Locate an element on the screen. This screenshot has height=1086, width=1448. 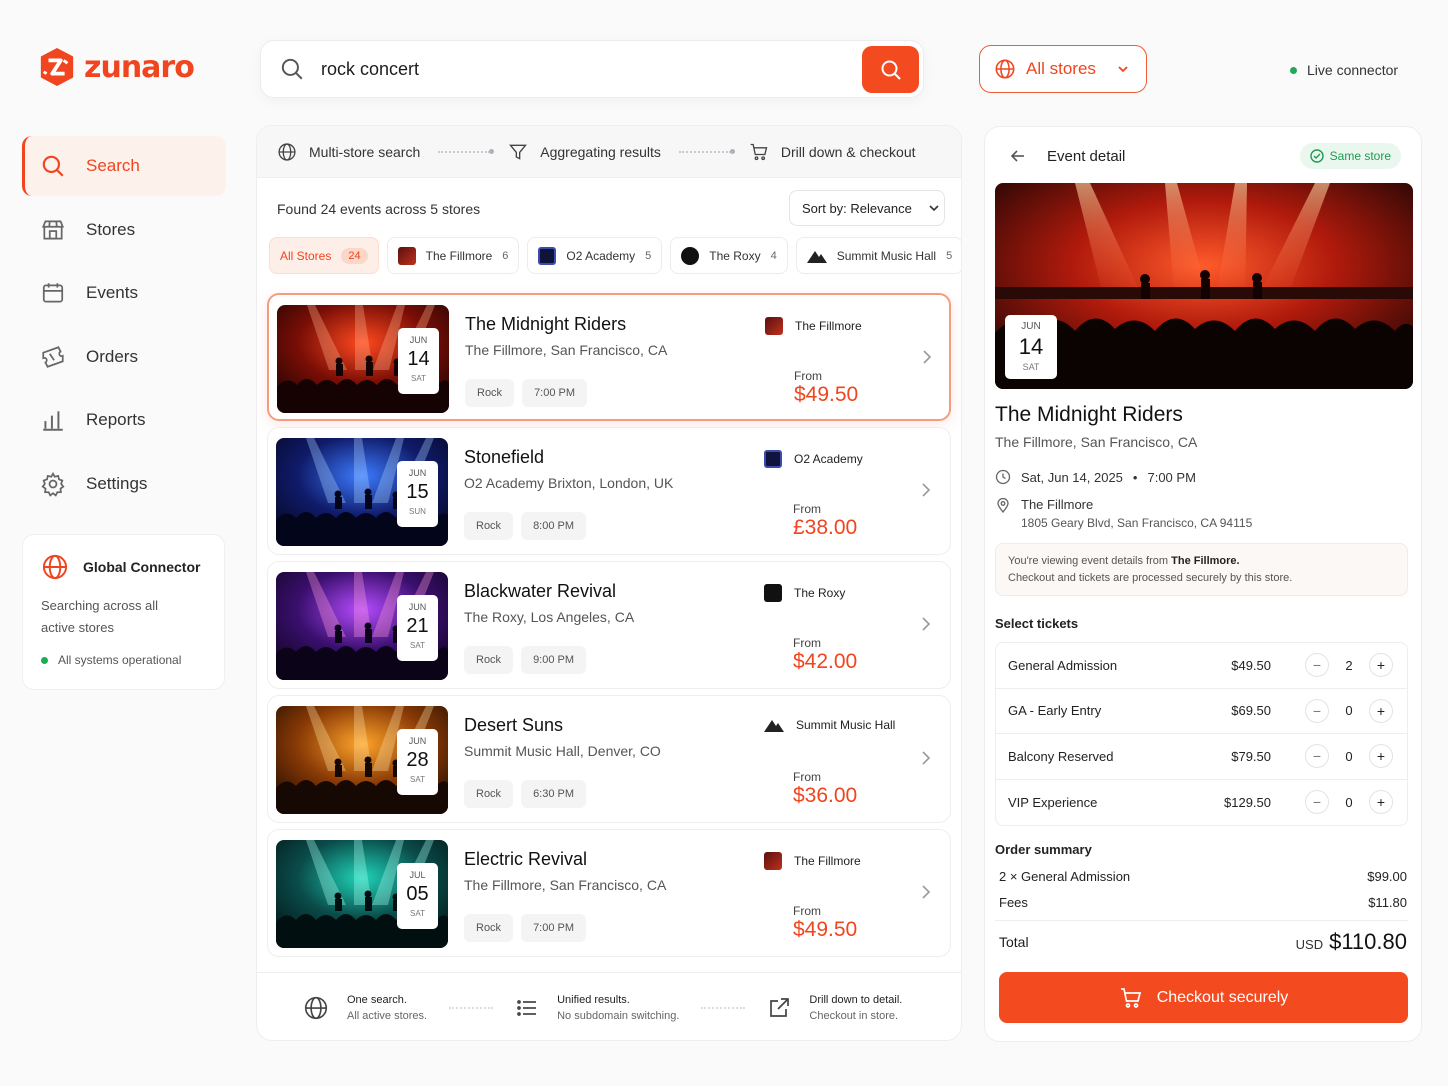
brand-logo: zunaro is located at coordinates (116, 67).